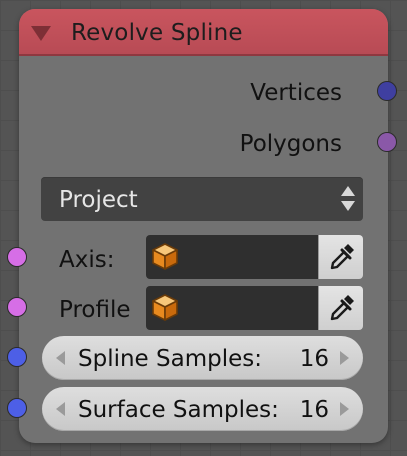 Image resolution: width=407 pixels, height=456 pixels. What do you see at coordinates (17, 257) in the screenshot?
I see `input-socket-axis` at bounding box center [17, 257].